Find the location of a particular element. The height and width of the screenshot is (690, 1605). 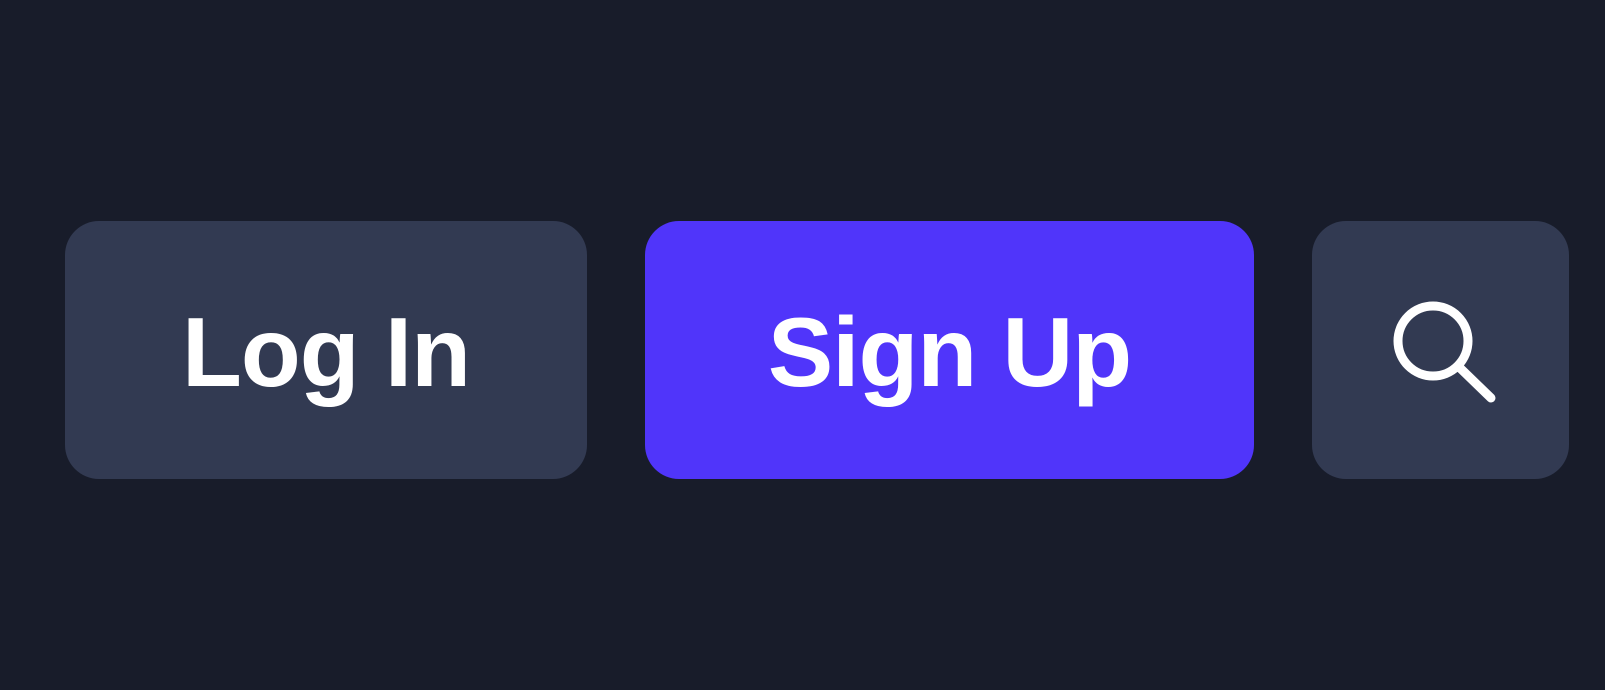

search-button is located at coordinates (1440, 350).